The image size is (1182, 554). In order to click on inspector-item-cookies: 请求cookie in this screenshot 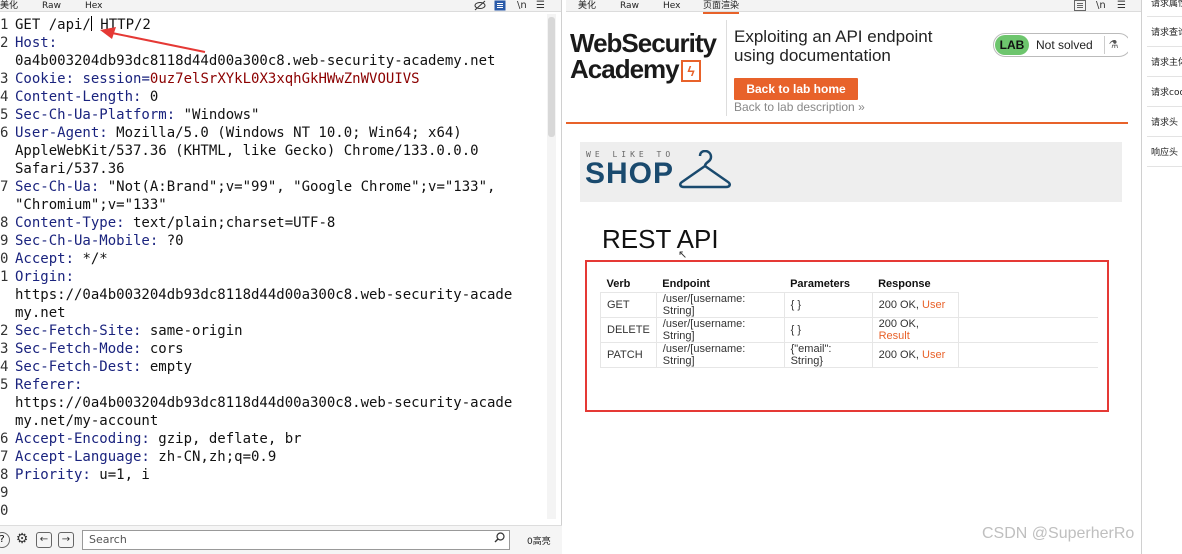, I will do `click(1166, 93)`.